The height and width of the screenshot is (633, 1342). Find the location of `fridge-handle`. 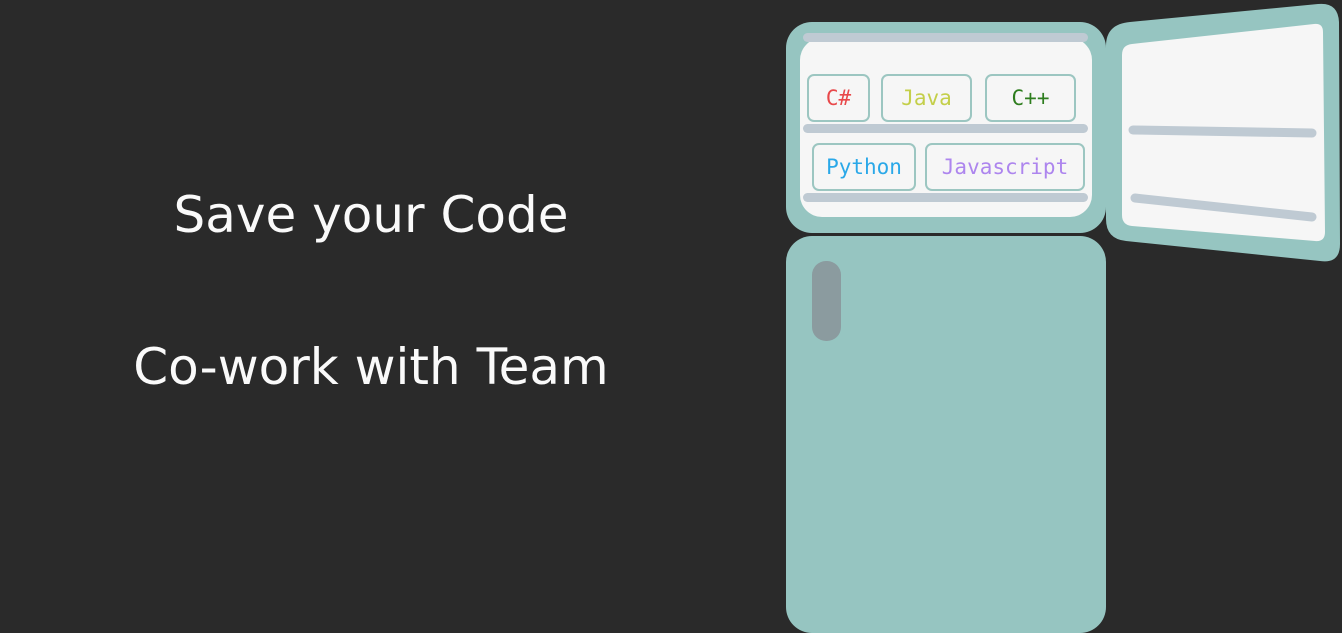

fridge-handle is located at coordinates (826, 301).